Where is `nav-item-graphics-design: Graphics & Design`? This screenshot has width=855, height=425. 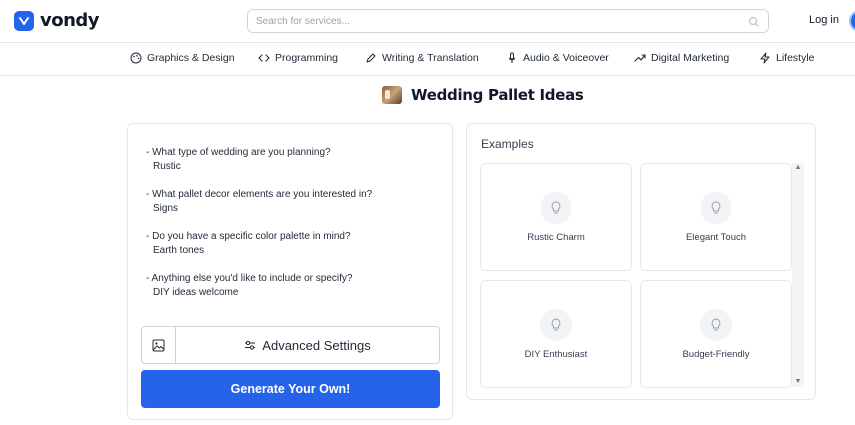 nav-item-graphics-design: Graphics & Design is located at coordinates (182, 58).